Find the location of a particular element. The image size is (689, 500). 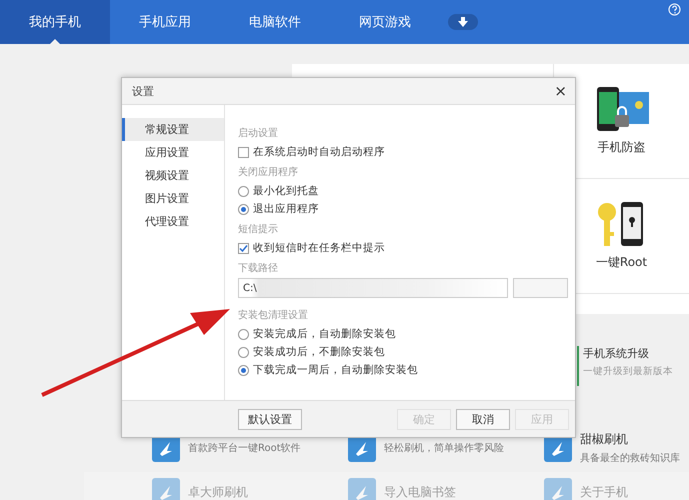

feature-label: 一键Root is located at coordinates (622, 262).